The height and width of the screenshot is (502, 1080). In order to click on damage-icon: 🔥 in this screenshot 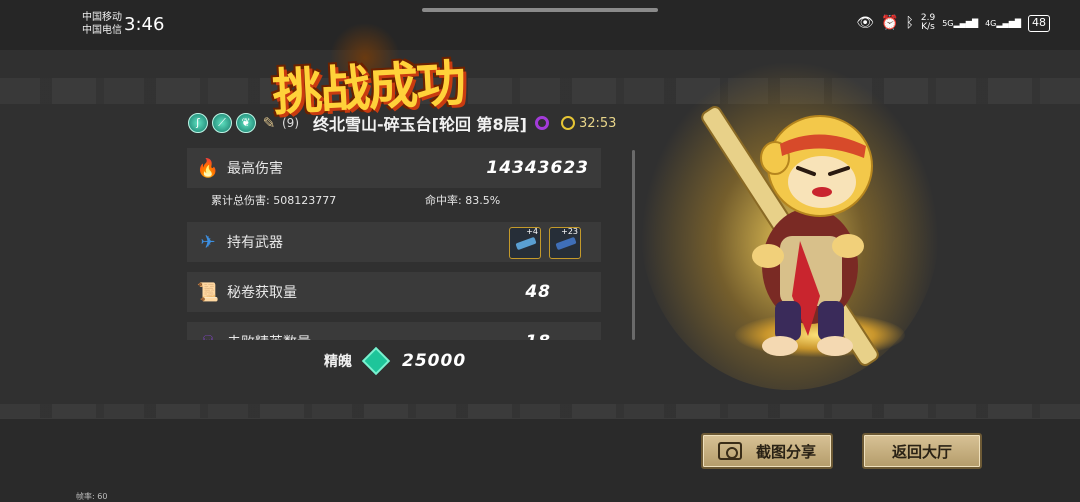, I will do `click(208, 168)`.